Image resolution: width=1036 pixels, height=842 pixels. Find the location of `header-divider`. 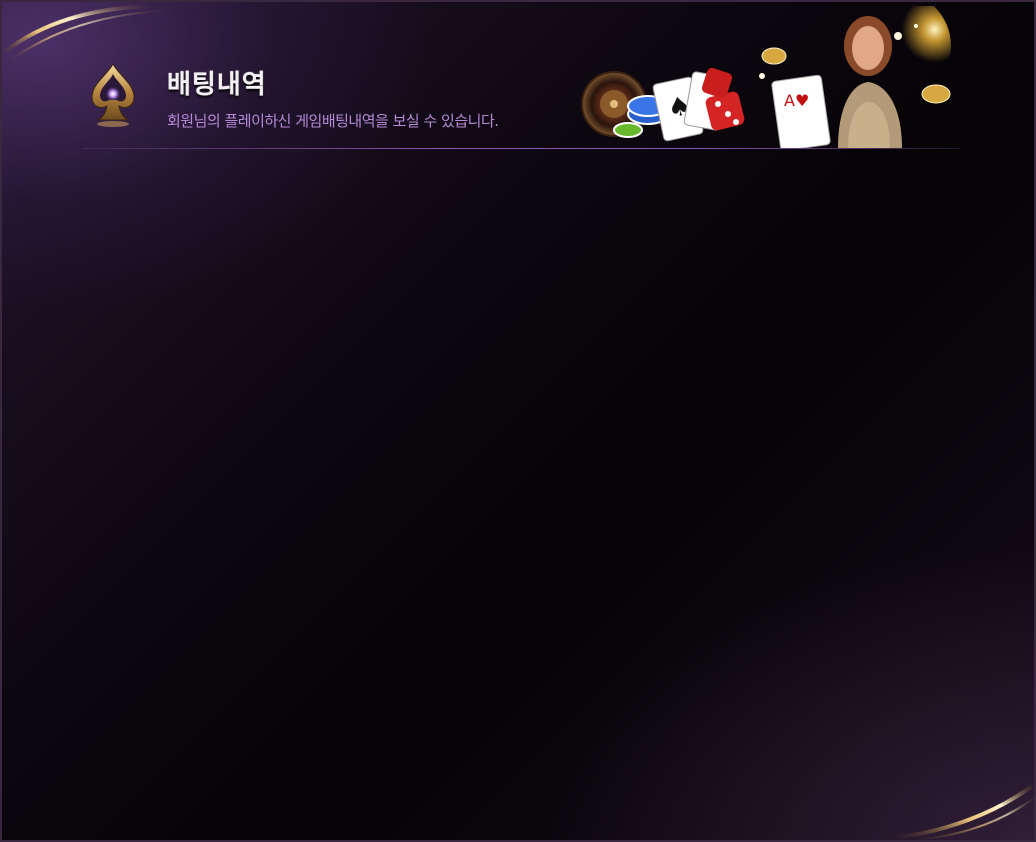

header-divider is located at coordinates (521, 148).